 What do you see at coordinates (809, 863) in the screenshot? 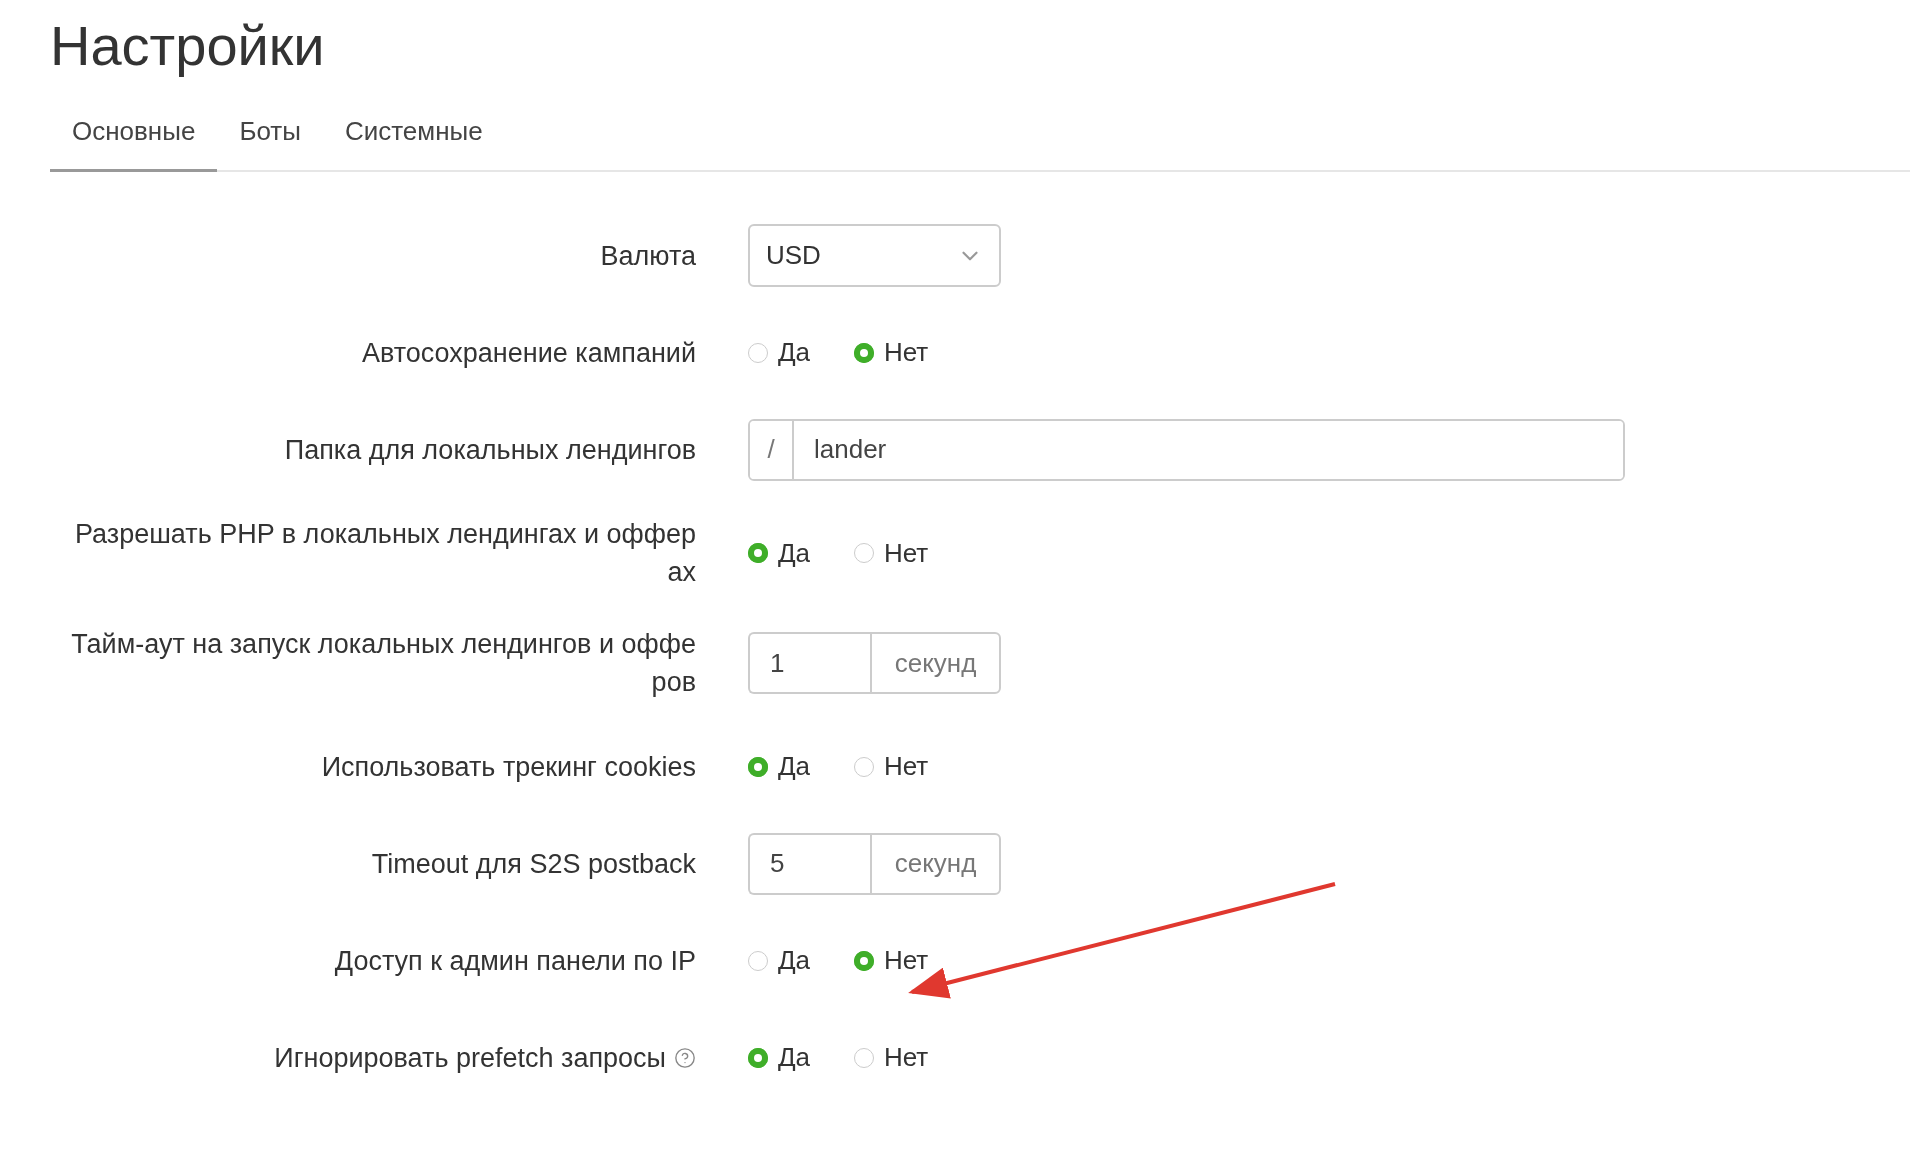
I see `number-input: 5` at bounding box center [809, 863].